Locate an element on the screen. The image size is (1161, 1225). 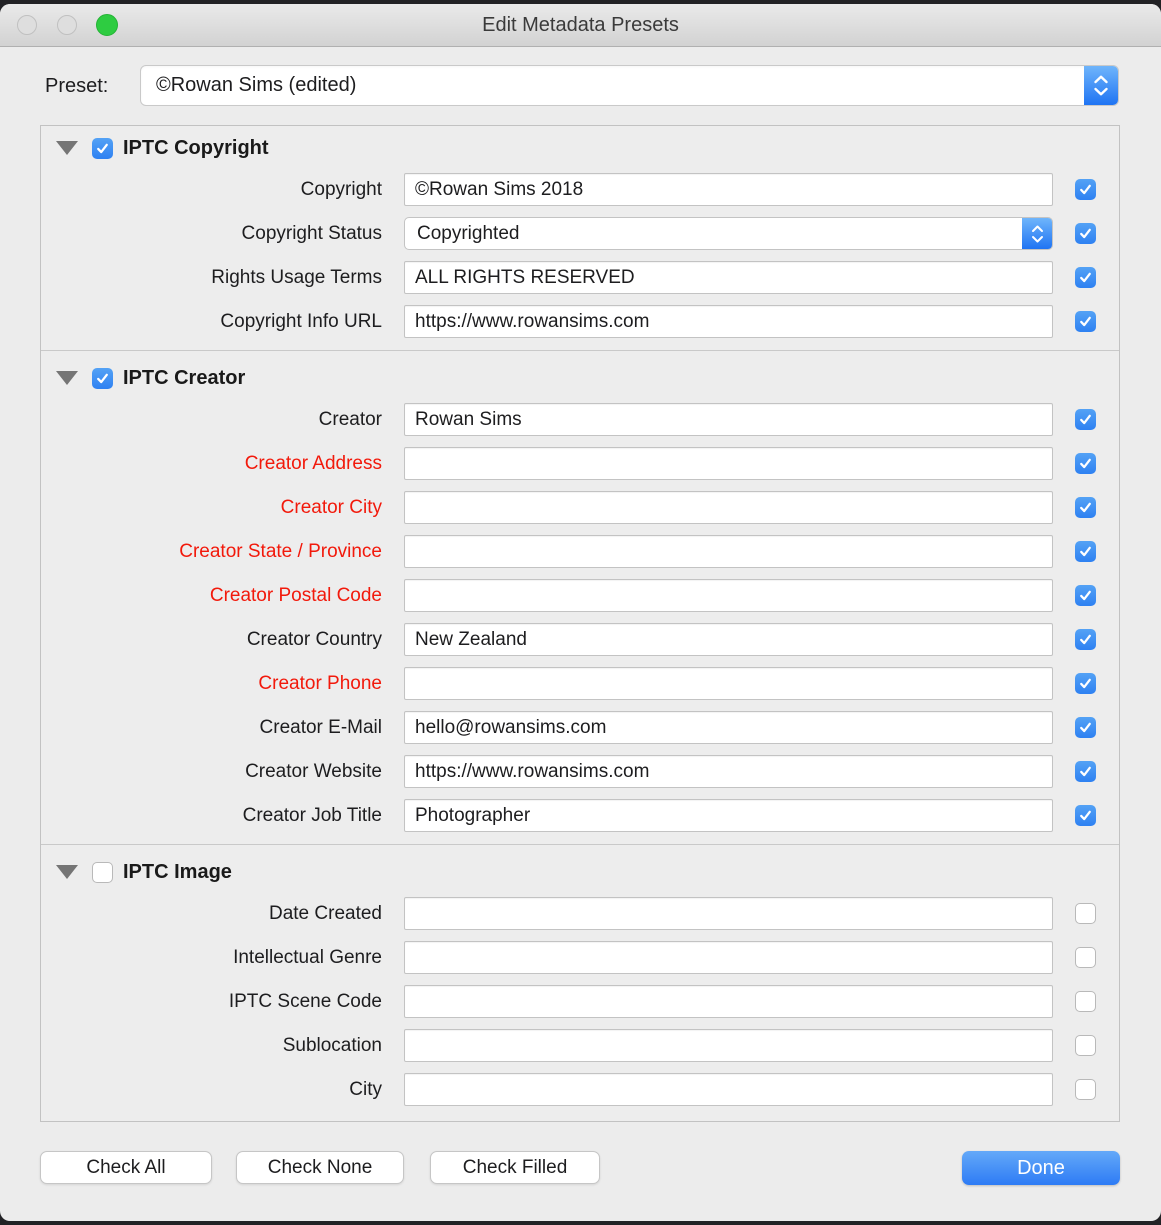
metadata-field-row: Copyright Info URL is located at coordinates (580, 321).